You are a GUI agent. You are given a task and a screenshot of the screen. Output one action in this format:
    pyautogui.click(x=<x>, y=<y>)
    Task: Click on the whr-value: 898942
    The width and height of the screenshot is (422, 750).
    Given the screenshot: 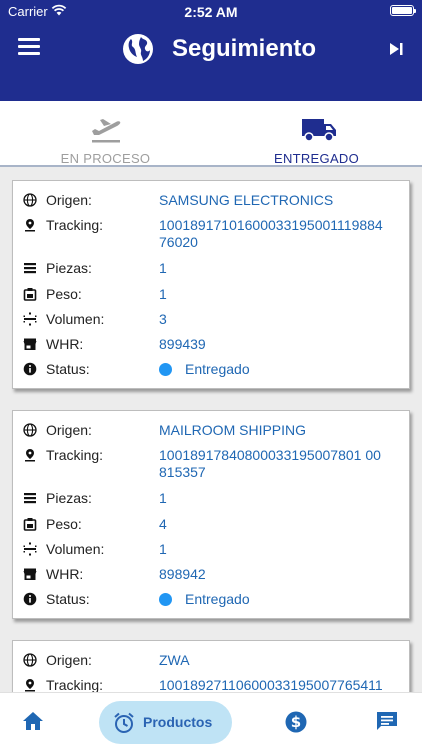 What is the action you would take?
    pyautogui.click(x=182, y=574)
    